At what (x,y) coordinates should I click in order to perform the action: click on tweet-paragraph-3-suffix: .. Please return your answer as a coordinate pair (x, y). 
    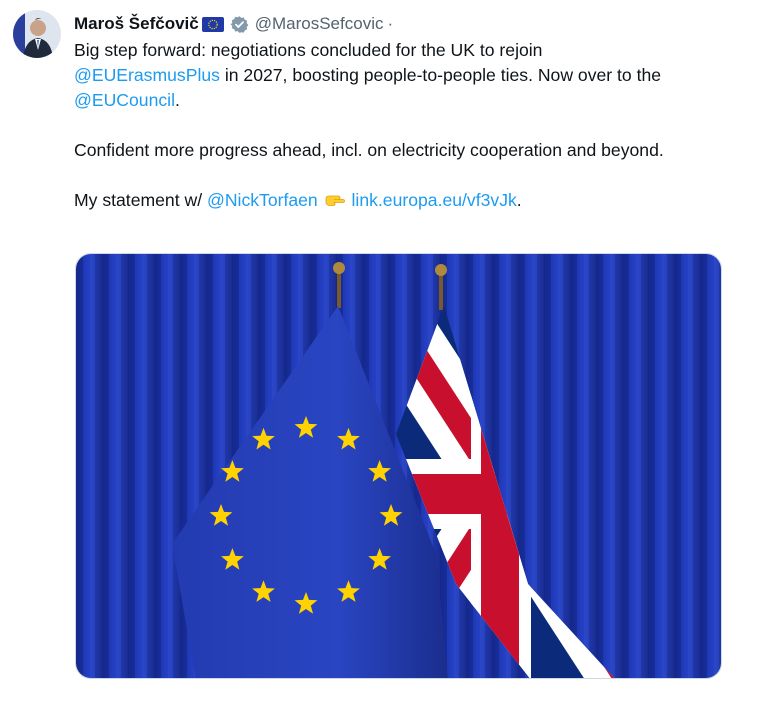
    Looking at the image, I should click on (519, 200).